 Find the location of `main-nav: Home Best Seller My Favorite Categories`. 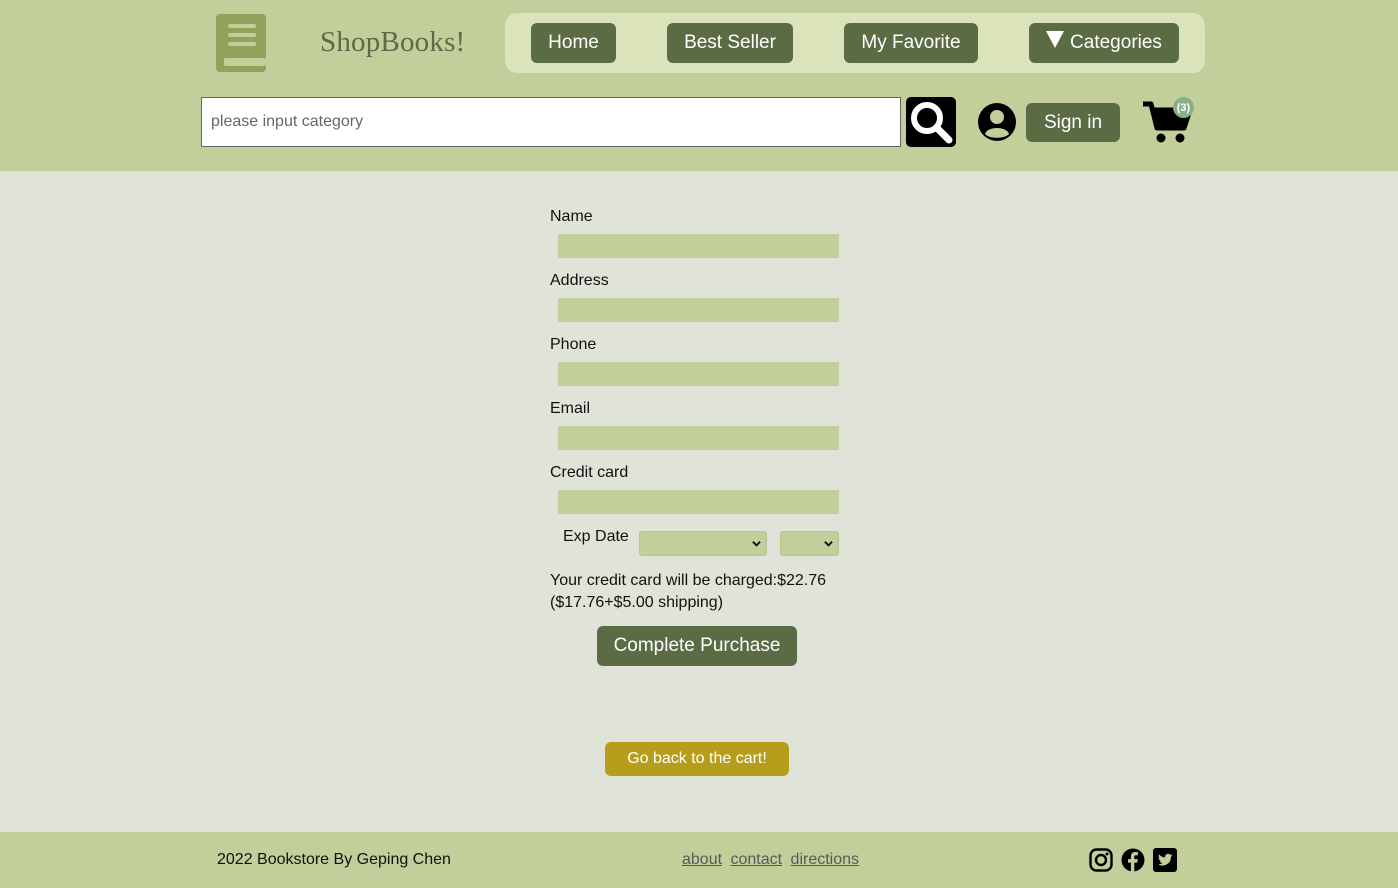

main-nav: Home Best Seller My Favorite Categories is located at coordinates (855, 43).